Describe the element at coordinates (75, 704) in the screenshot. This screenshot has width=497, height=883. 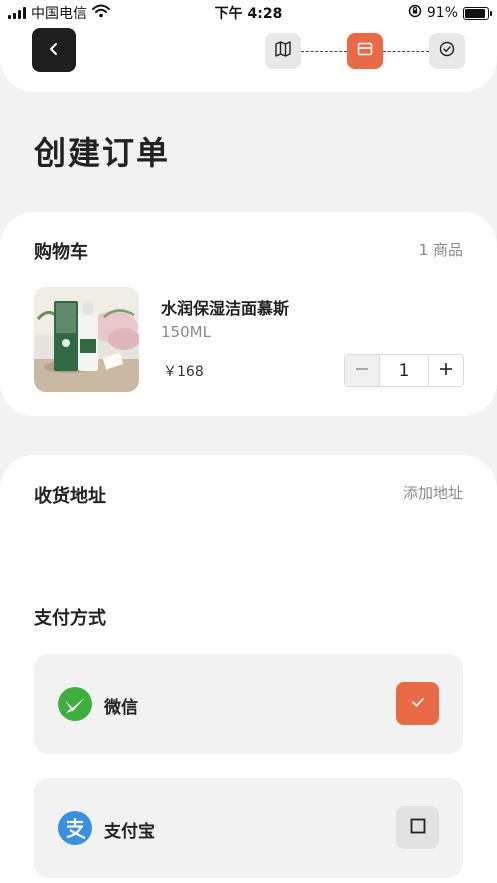
I see `wechat-icon` at that location.